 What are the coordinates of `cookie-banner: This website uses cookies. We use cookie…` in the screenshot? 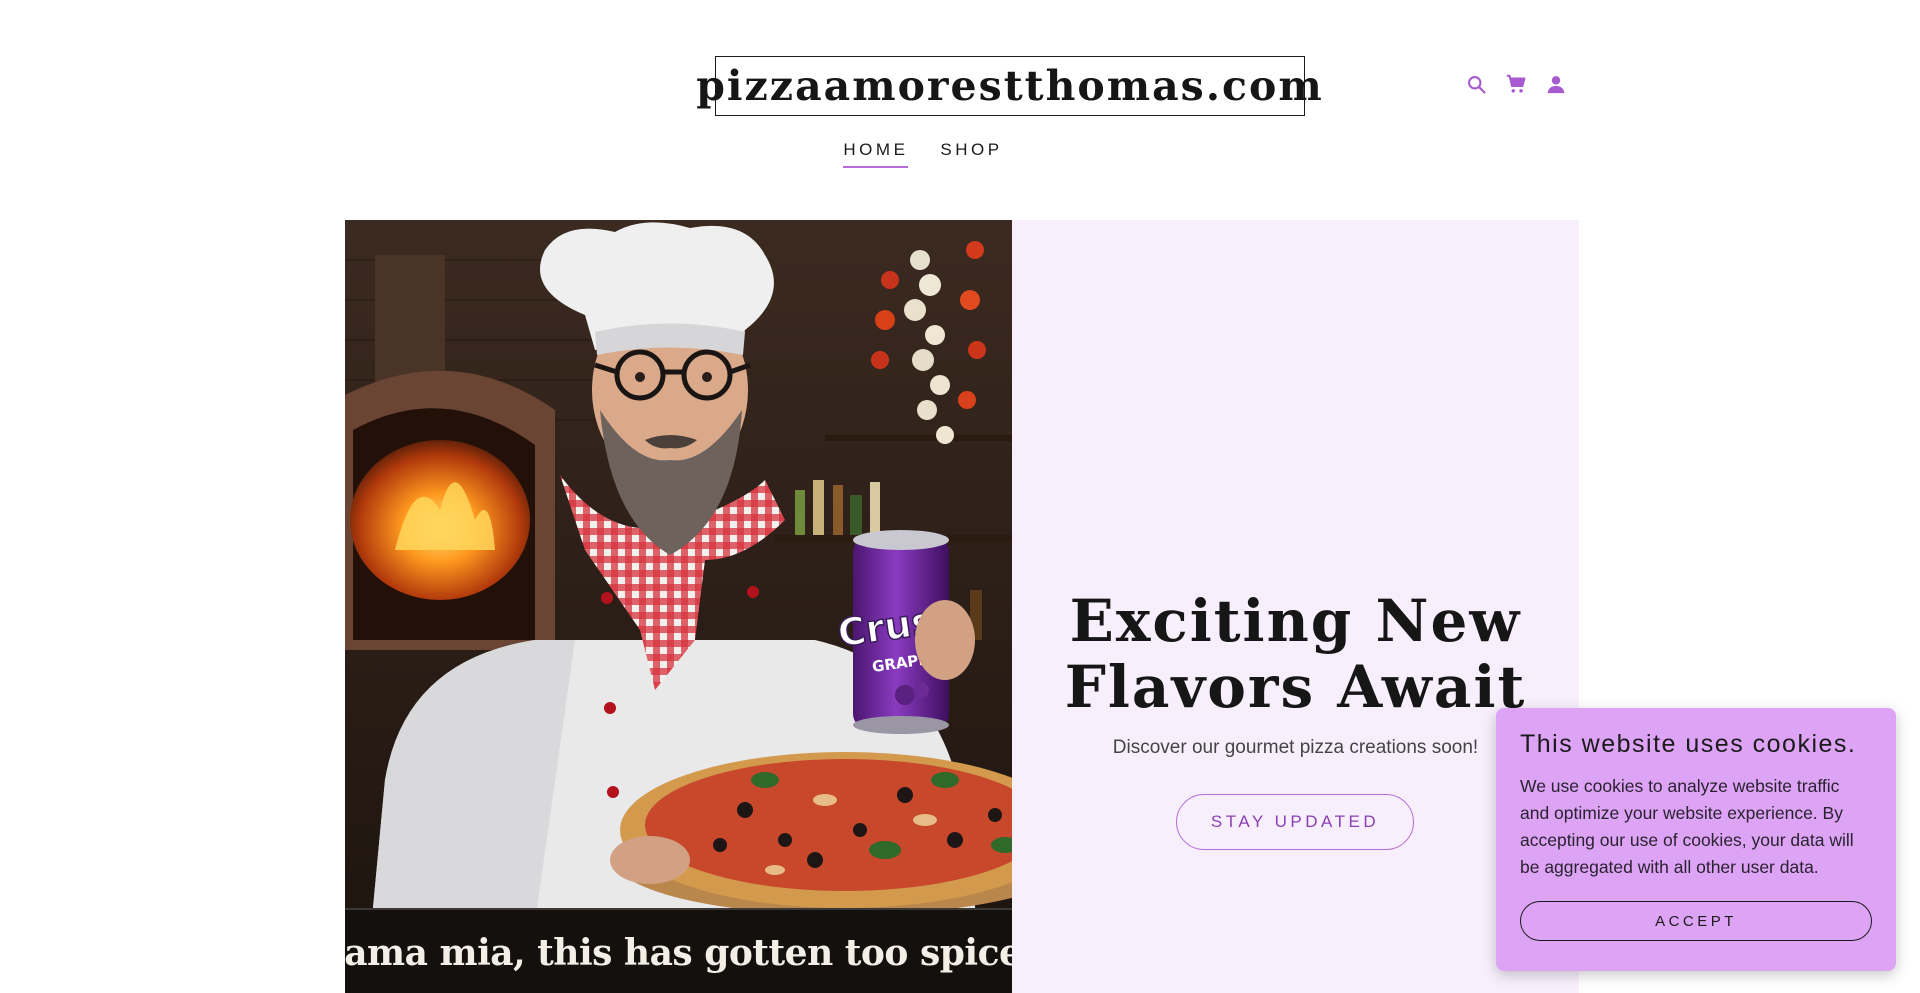 It's located at (1696, 839).